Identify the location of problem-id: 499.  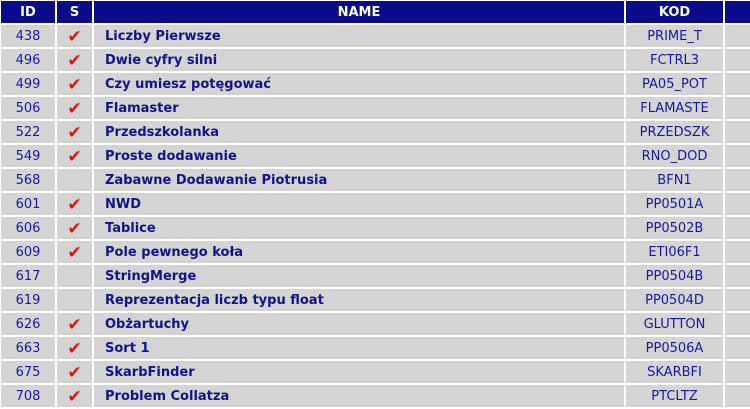
(28, 84).